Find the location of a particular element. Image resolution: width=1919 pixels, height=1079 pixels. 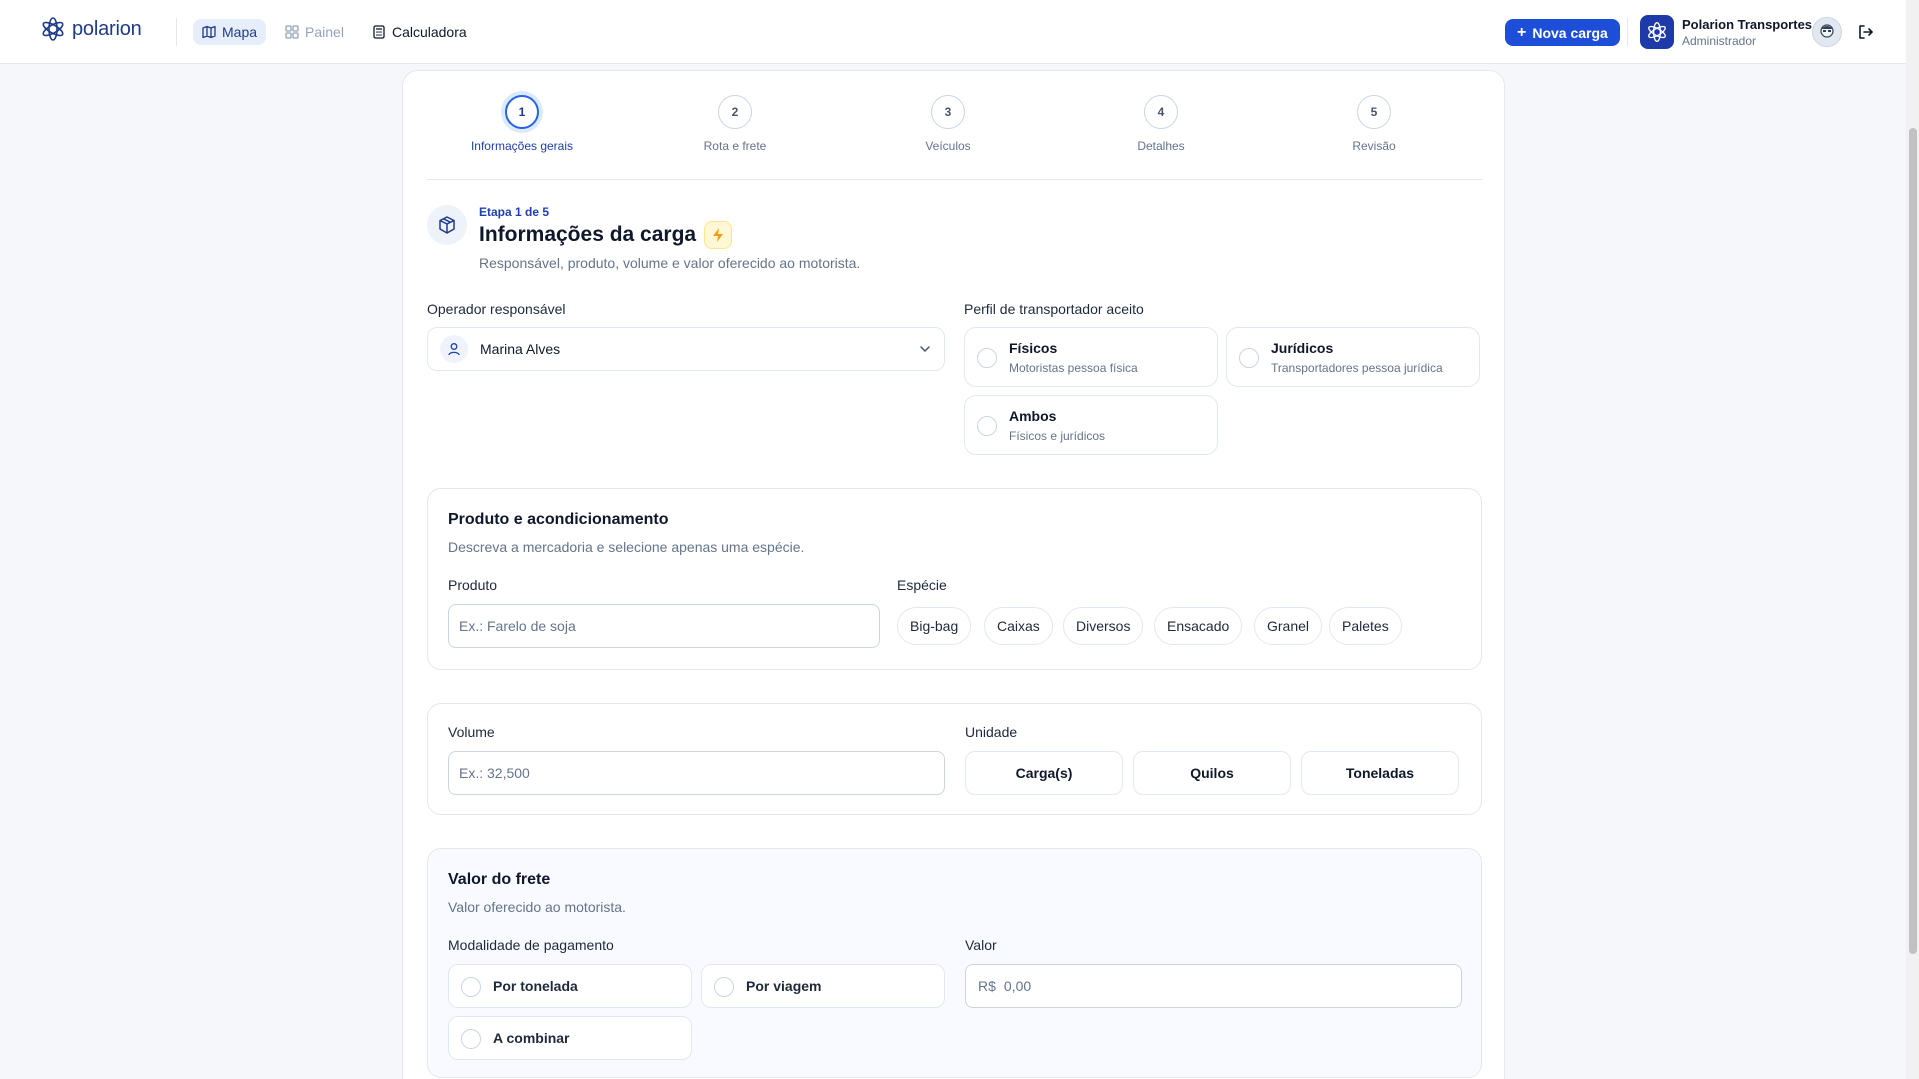

package-icon is located at coordinates (447, 225).